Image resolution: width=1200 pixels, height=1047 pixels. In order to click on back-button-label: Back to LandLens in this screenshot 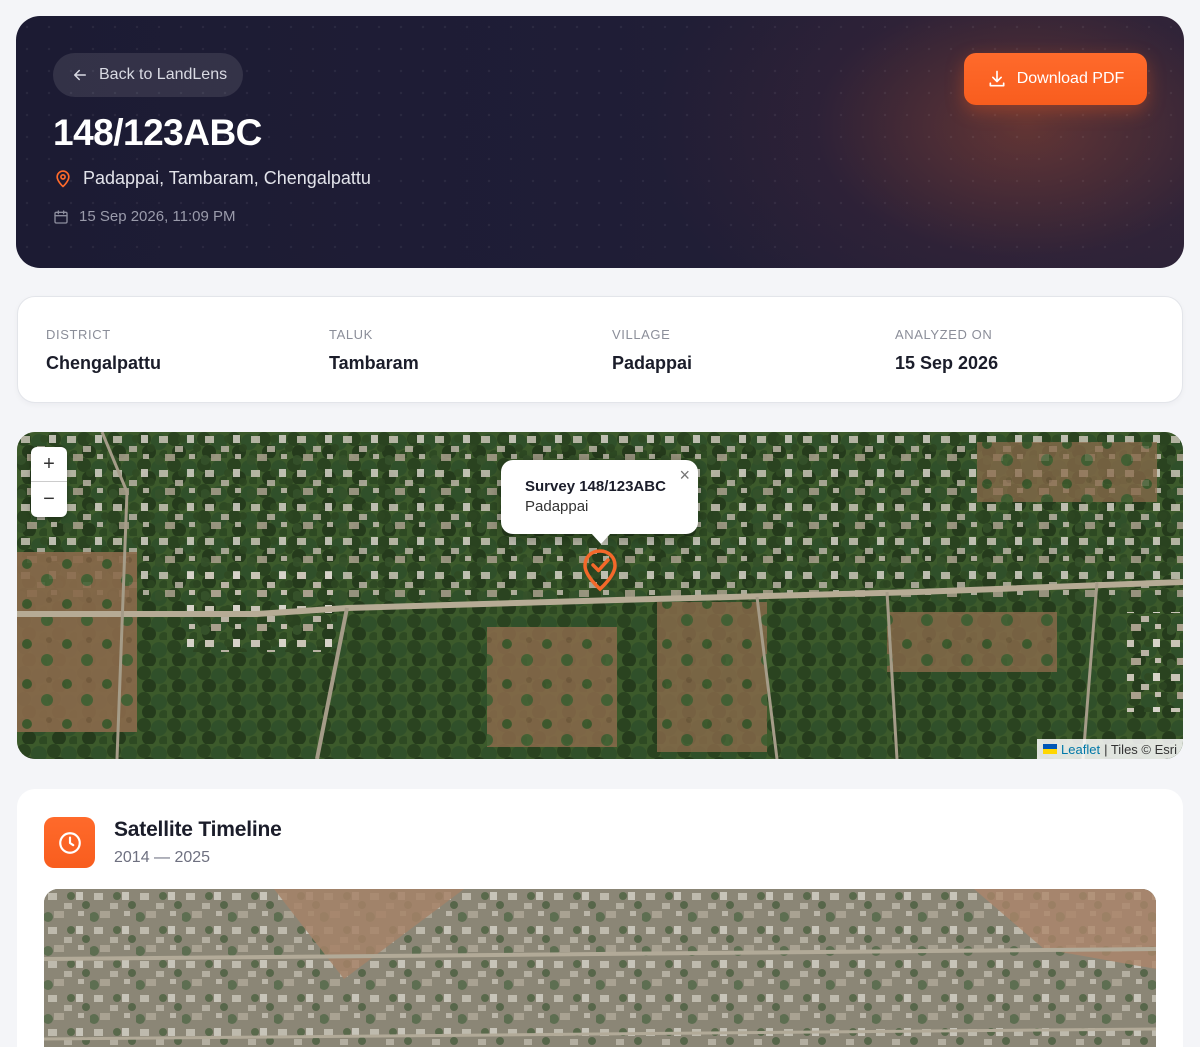, I will do `click(163, 74)`.